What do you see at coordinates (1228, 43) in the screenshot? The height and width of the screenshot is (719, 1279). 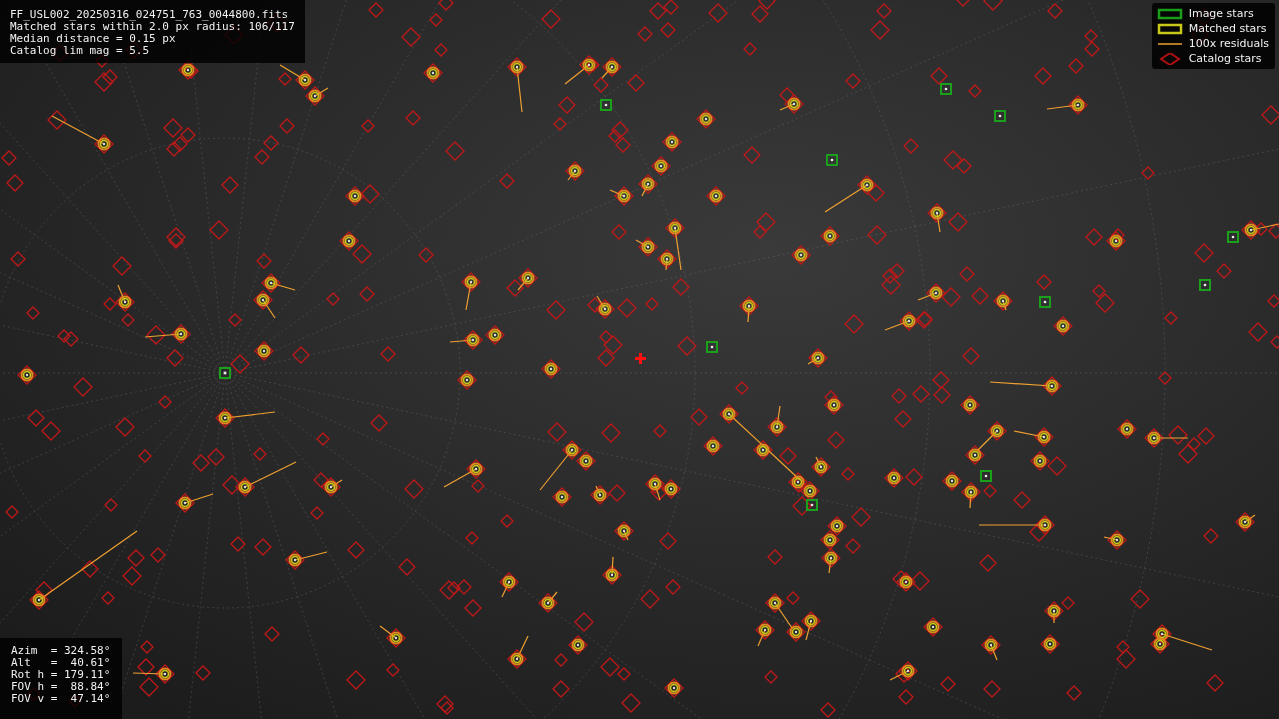 I see `legend-label: 100x residuals` at bounding box center [1228, 43].